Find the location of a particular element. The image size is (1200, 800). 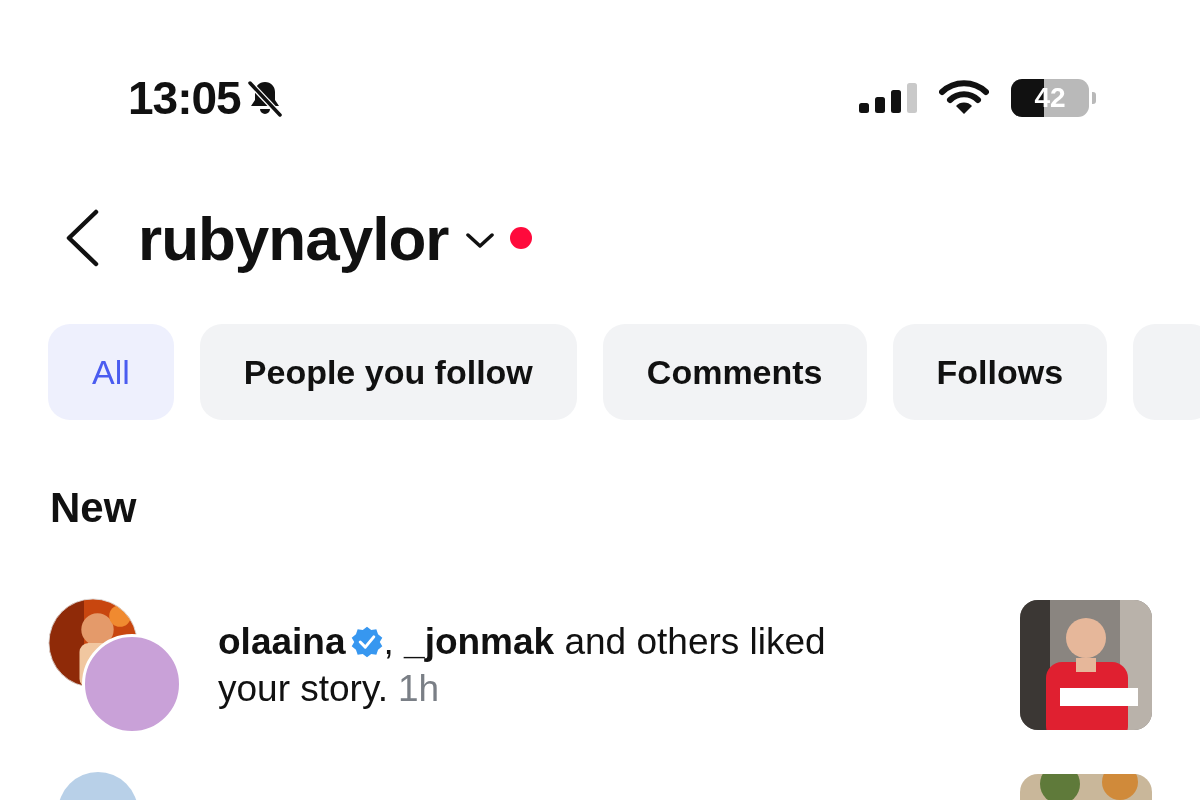

filter-chip: Comments is located at coordinates (734, 372).